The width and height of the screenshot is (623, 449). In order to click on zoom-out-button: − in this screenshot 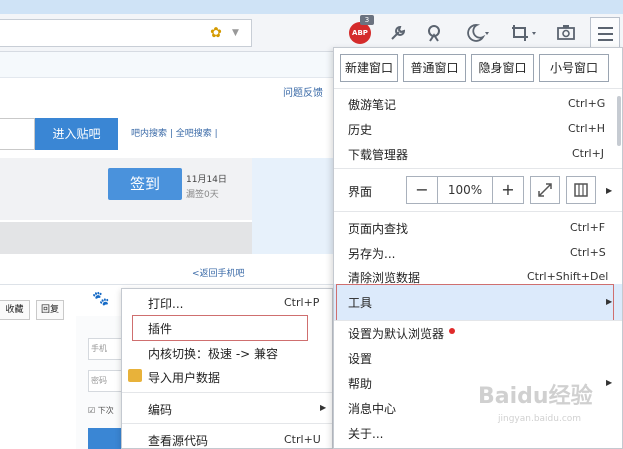, I will do `click(422, 190)`.